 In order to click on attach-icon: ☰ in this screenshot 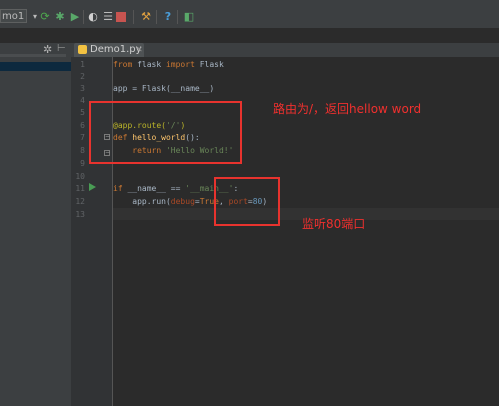, I will do `click(108, 17)`.